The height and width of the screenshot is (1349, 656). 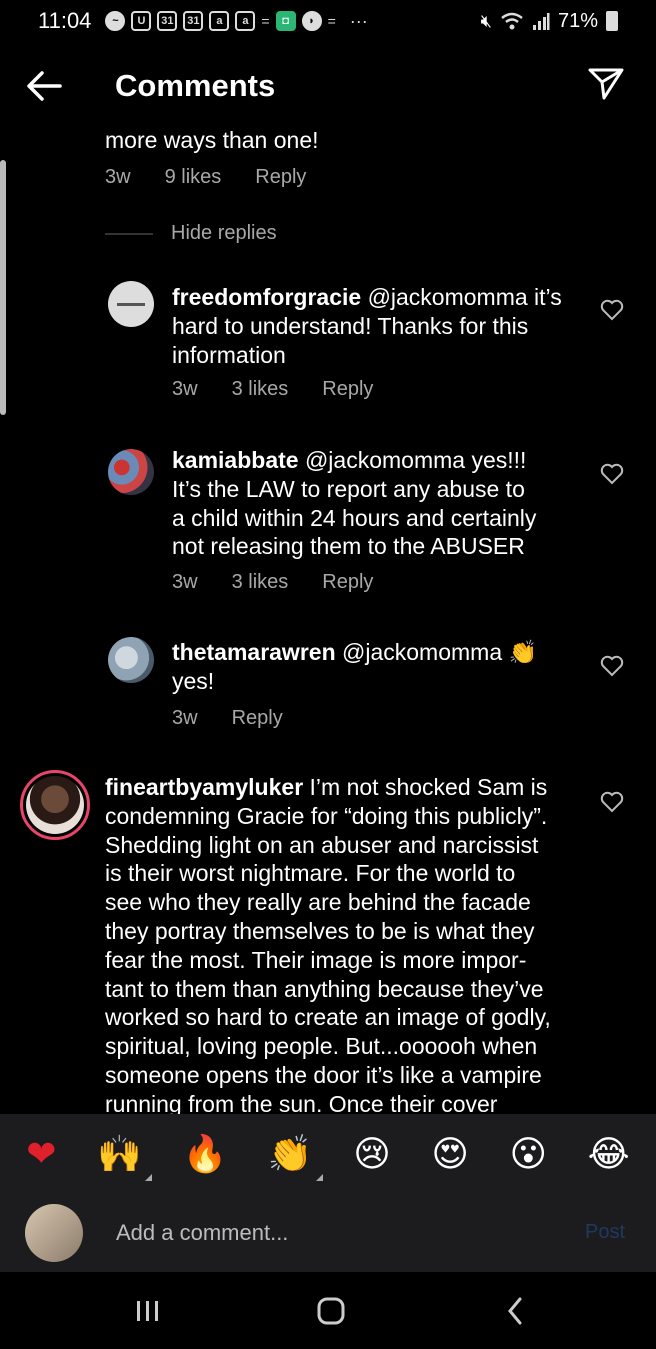 I want to click on reply-line: It’s the LAW to report any abuse to, so click(x=348, y=488).